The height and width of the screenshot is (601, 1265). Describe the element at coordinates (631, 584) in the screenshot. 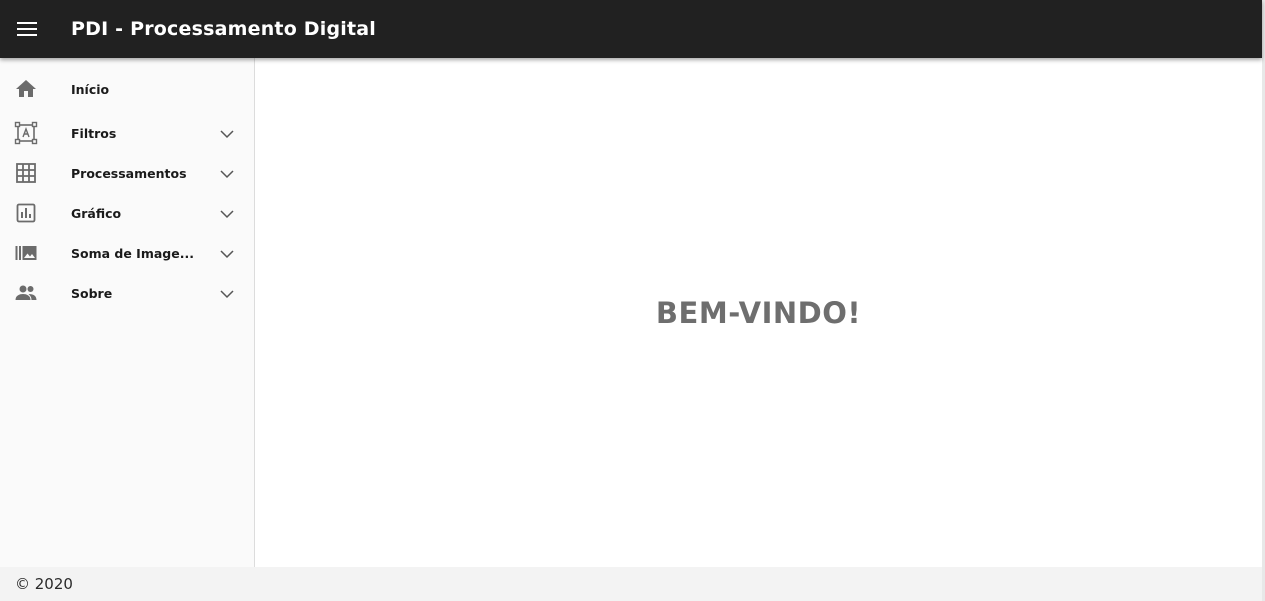

I see `footer: © 2020` at that location.